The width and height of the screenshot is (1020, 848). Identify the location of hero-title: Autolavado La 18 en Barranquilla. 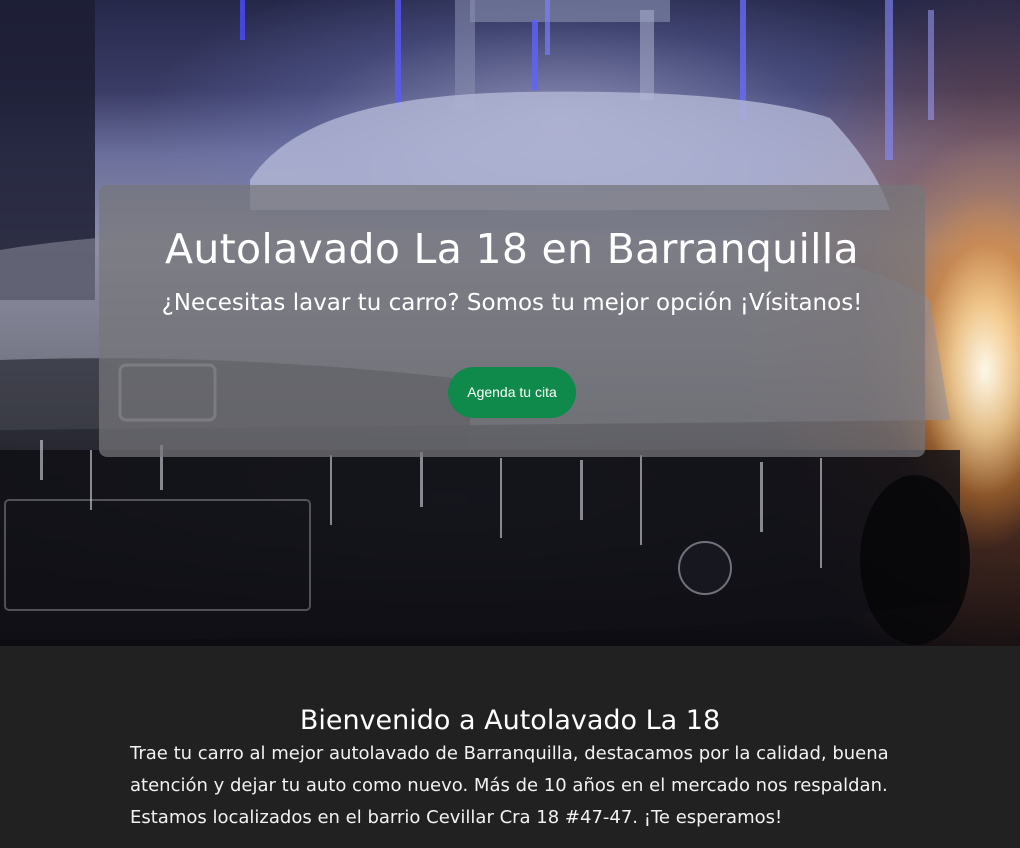
(512, 249).